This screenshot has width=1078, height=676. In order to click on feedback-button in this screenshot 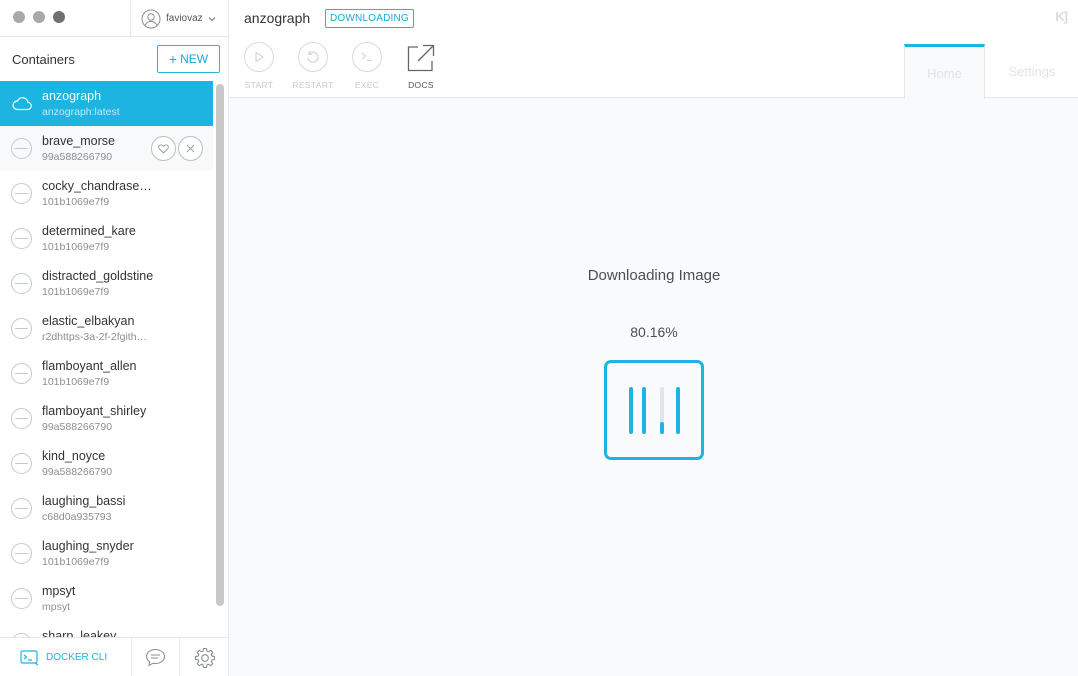, I will do `click(156, 657)`.